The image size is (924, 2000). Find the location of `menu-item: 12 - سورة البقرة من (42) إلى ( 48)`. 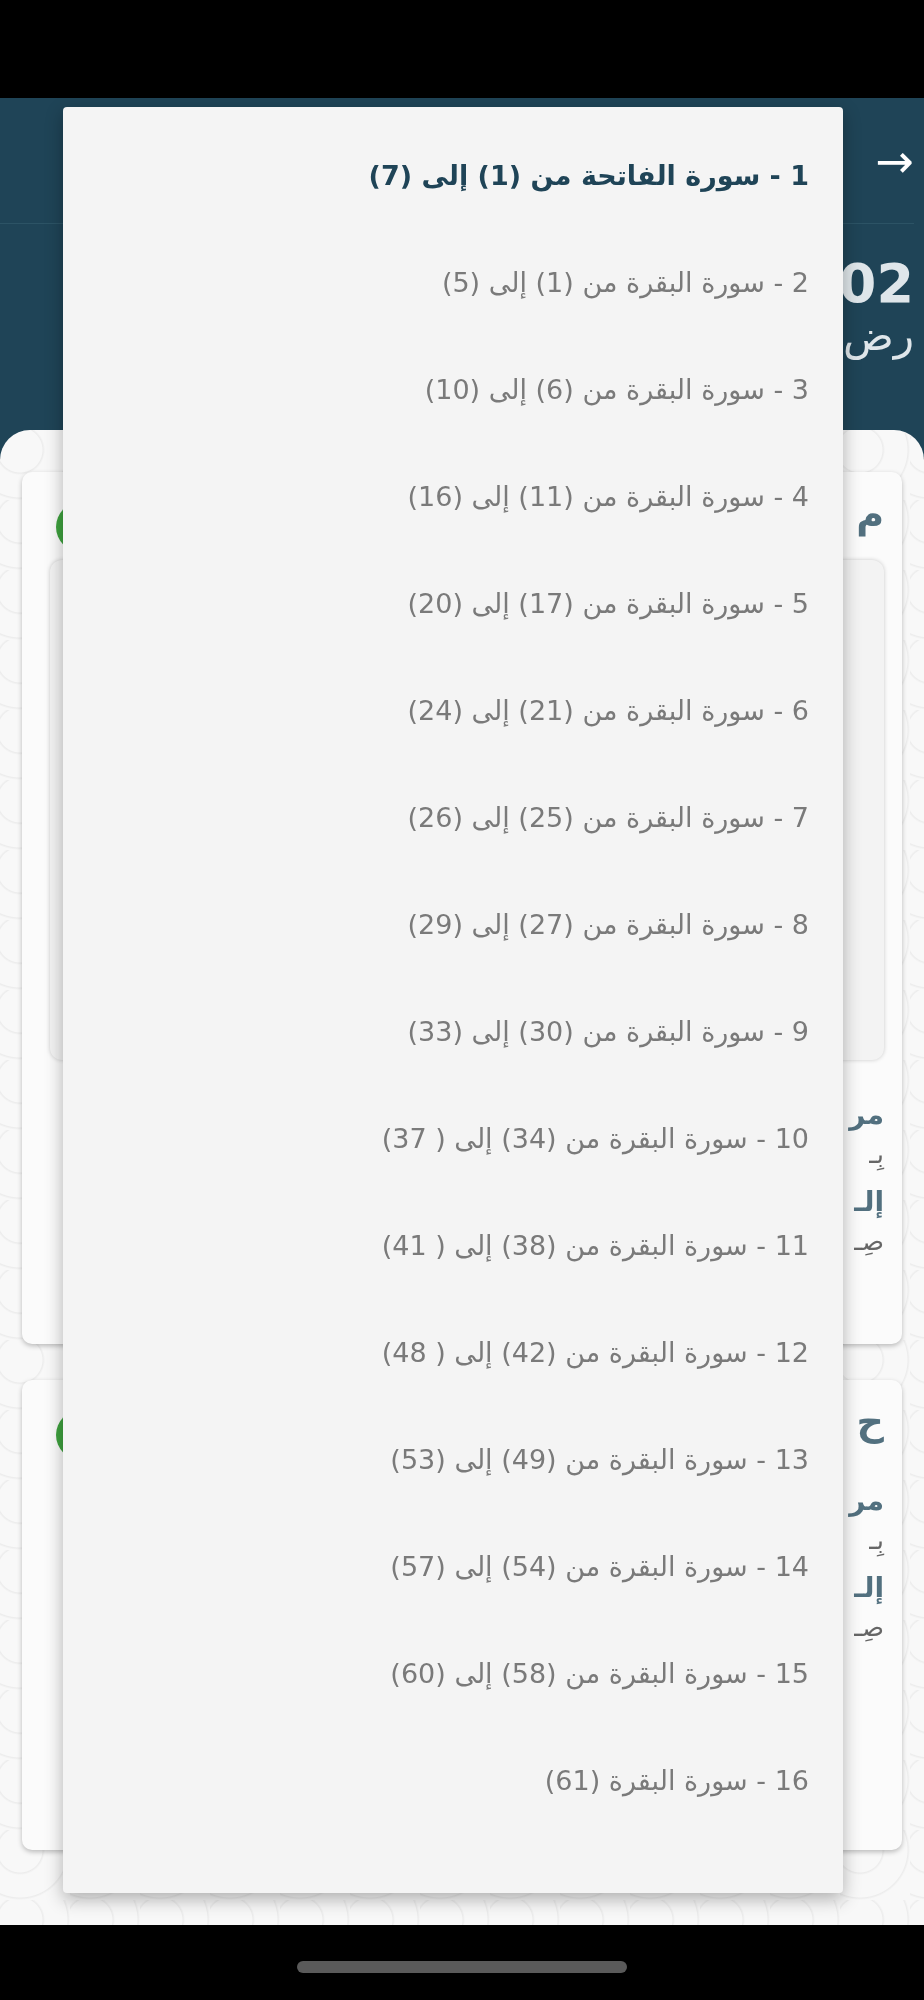

menu-item: 12 - سورة البقرة من (42) إلى ( 48) is located at coordinates (595, 1352).